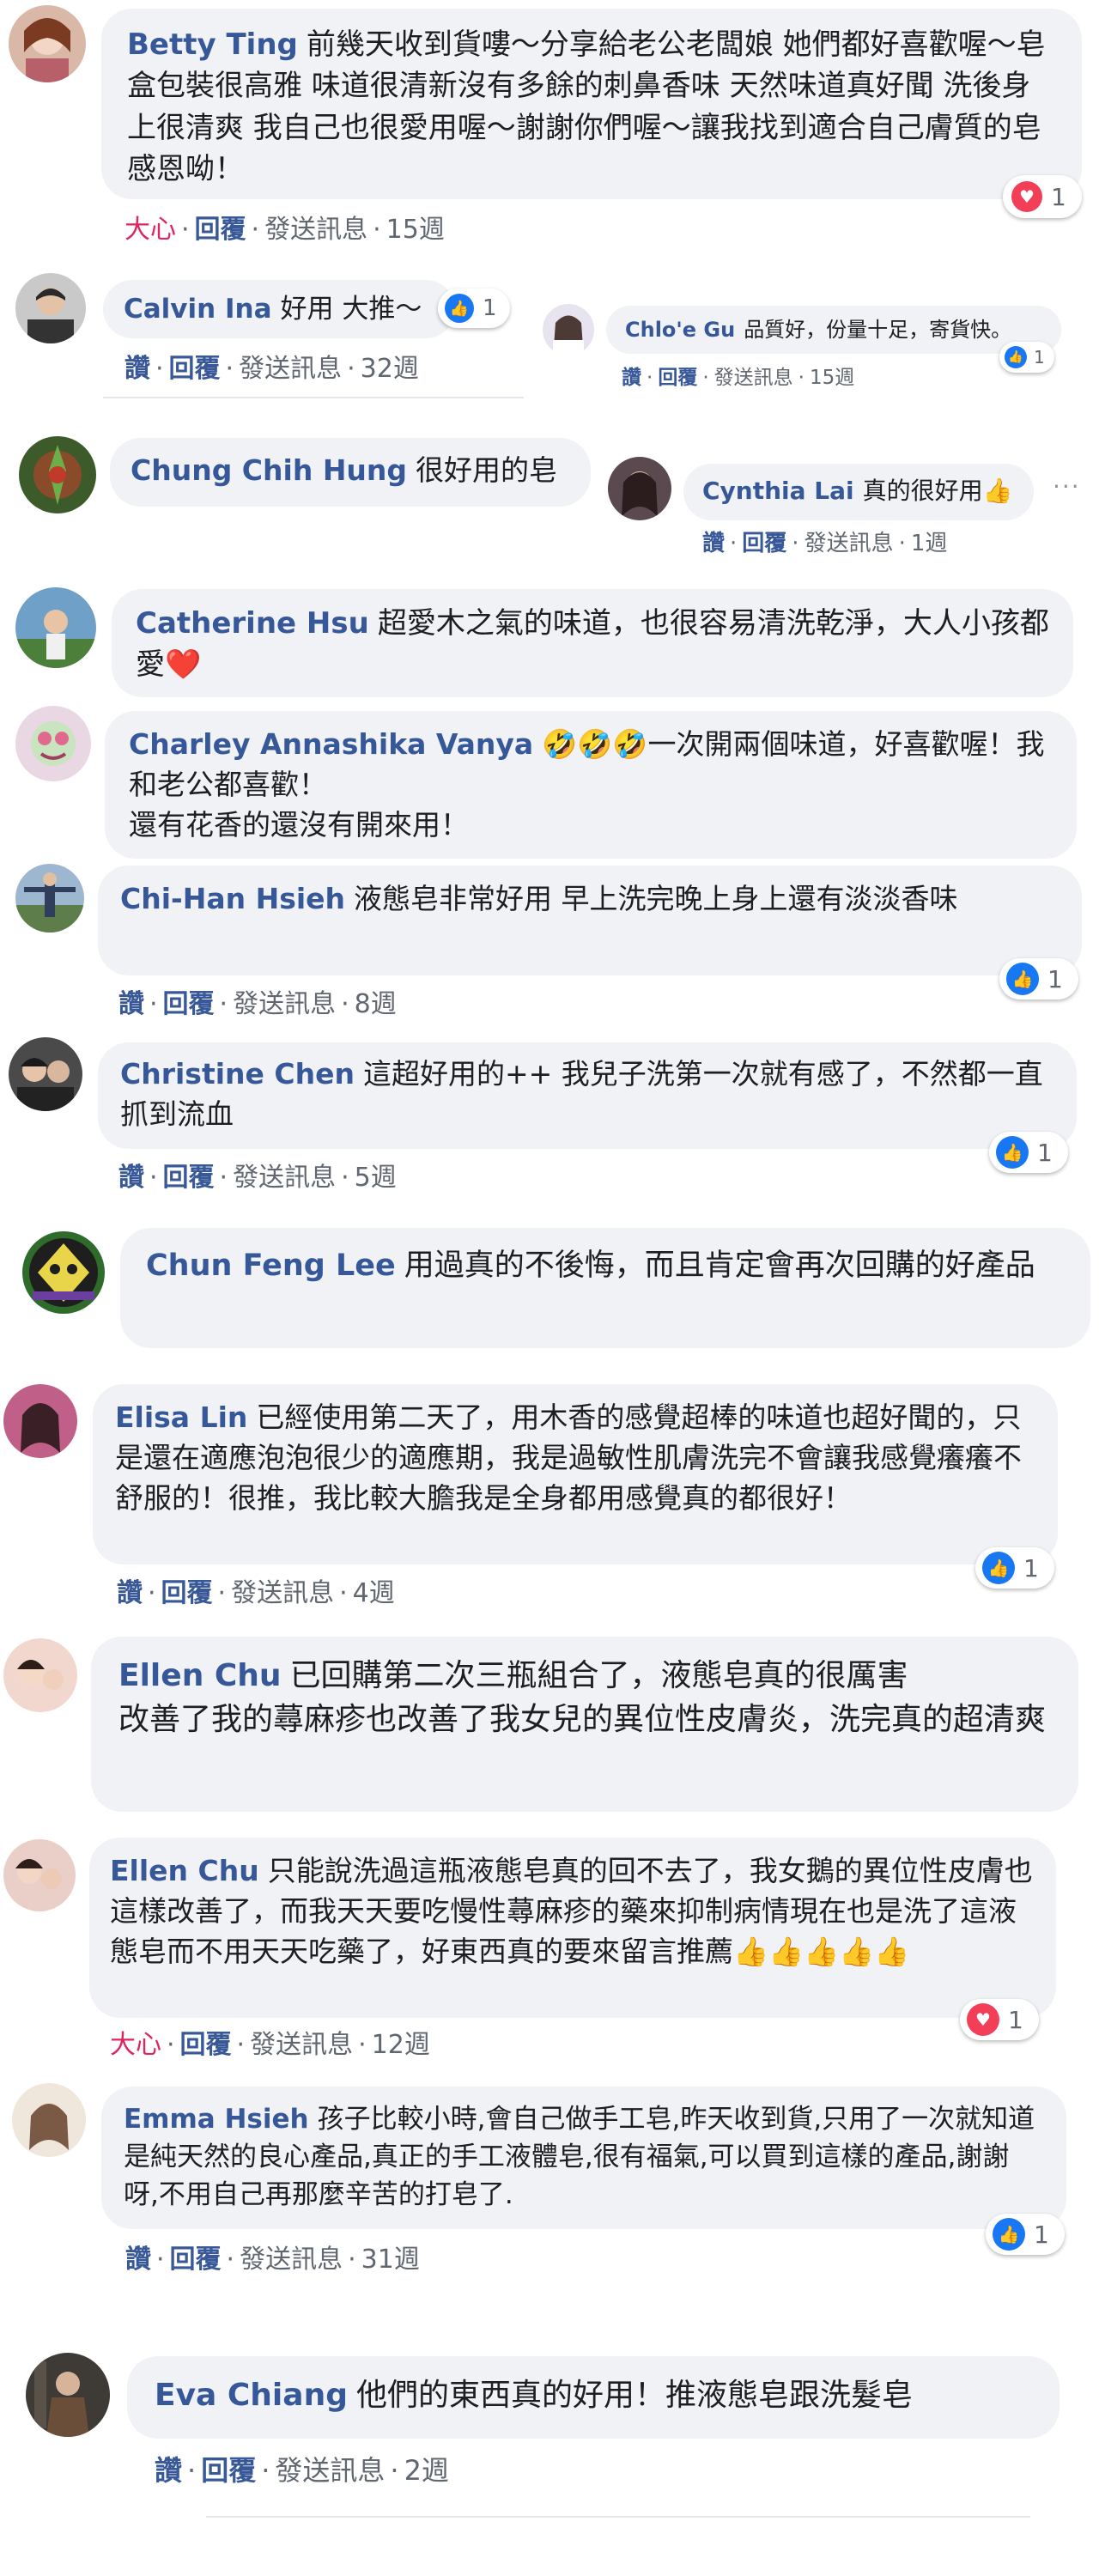  What do you see at coordinates (590, 921) in the screenshot?
I see `comment-bubble: Chi-Han Hsieh 液態皂非常好用 早上洗完晚上身上還有淡淡香味` at bounding box center [590, 921].